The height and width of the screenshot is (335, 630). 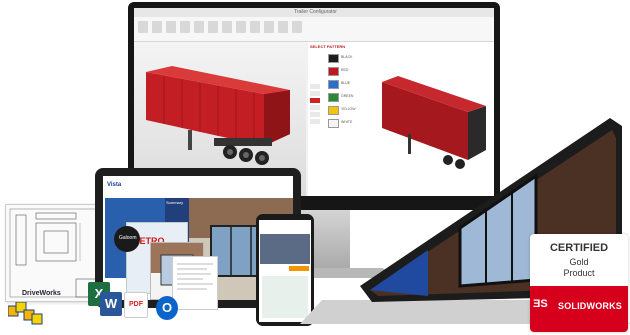 What do you see at coordinates (128, 238) in the screenshot?
I see `round-badge-text: Galoom` at bounding box center [128, 238].